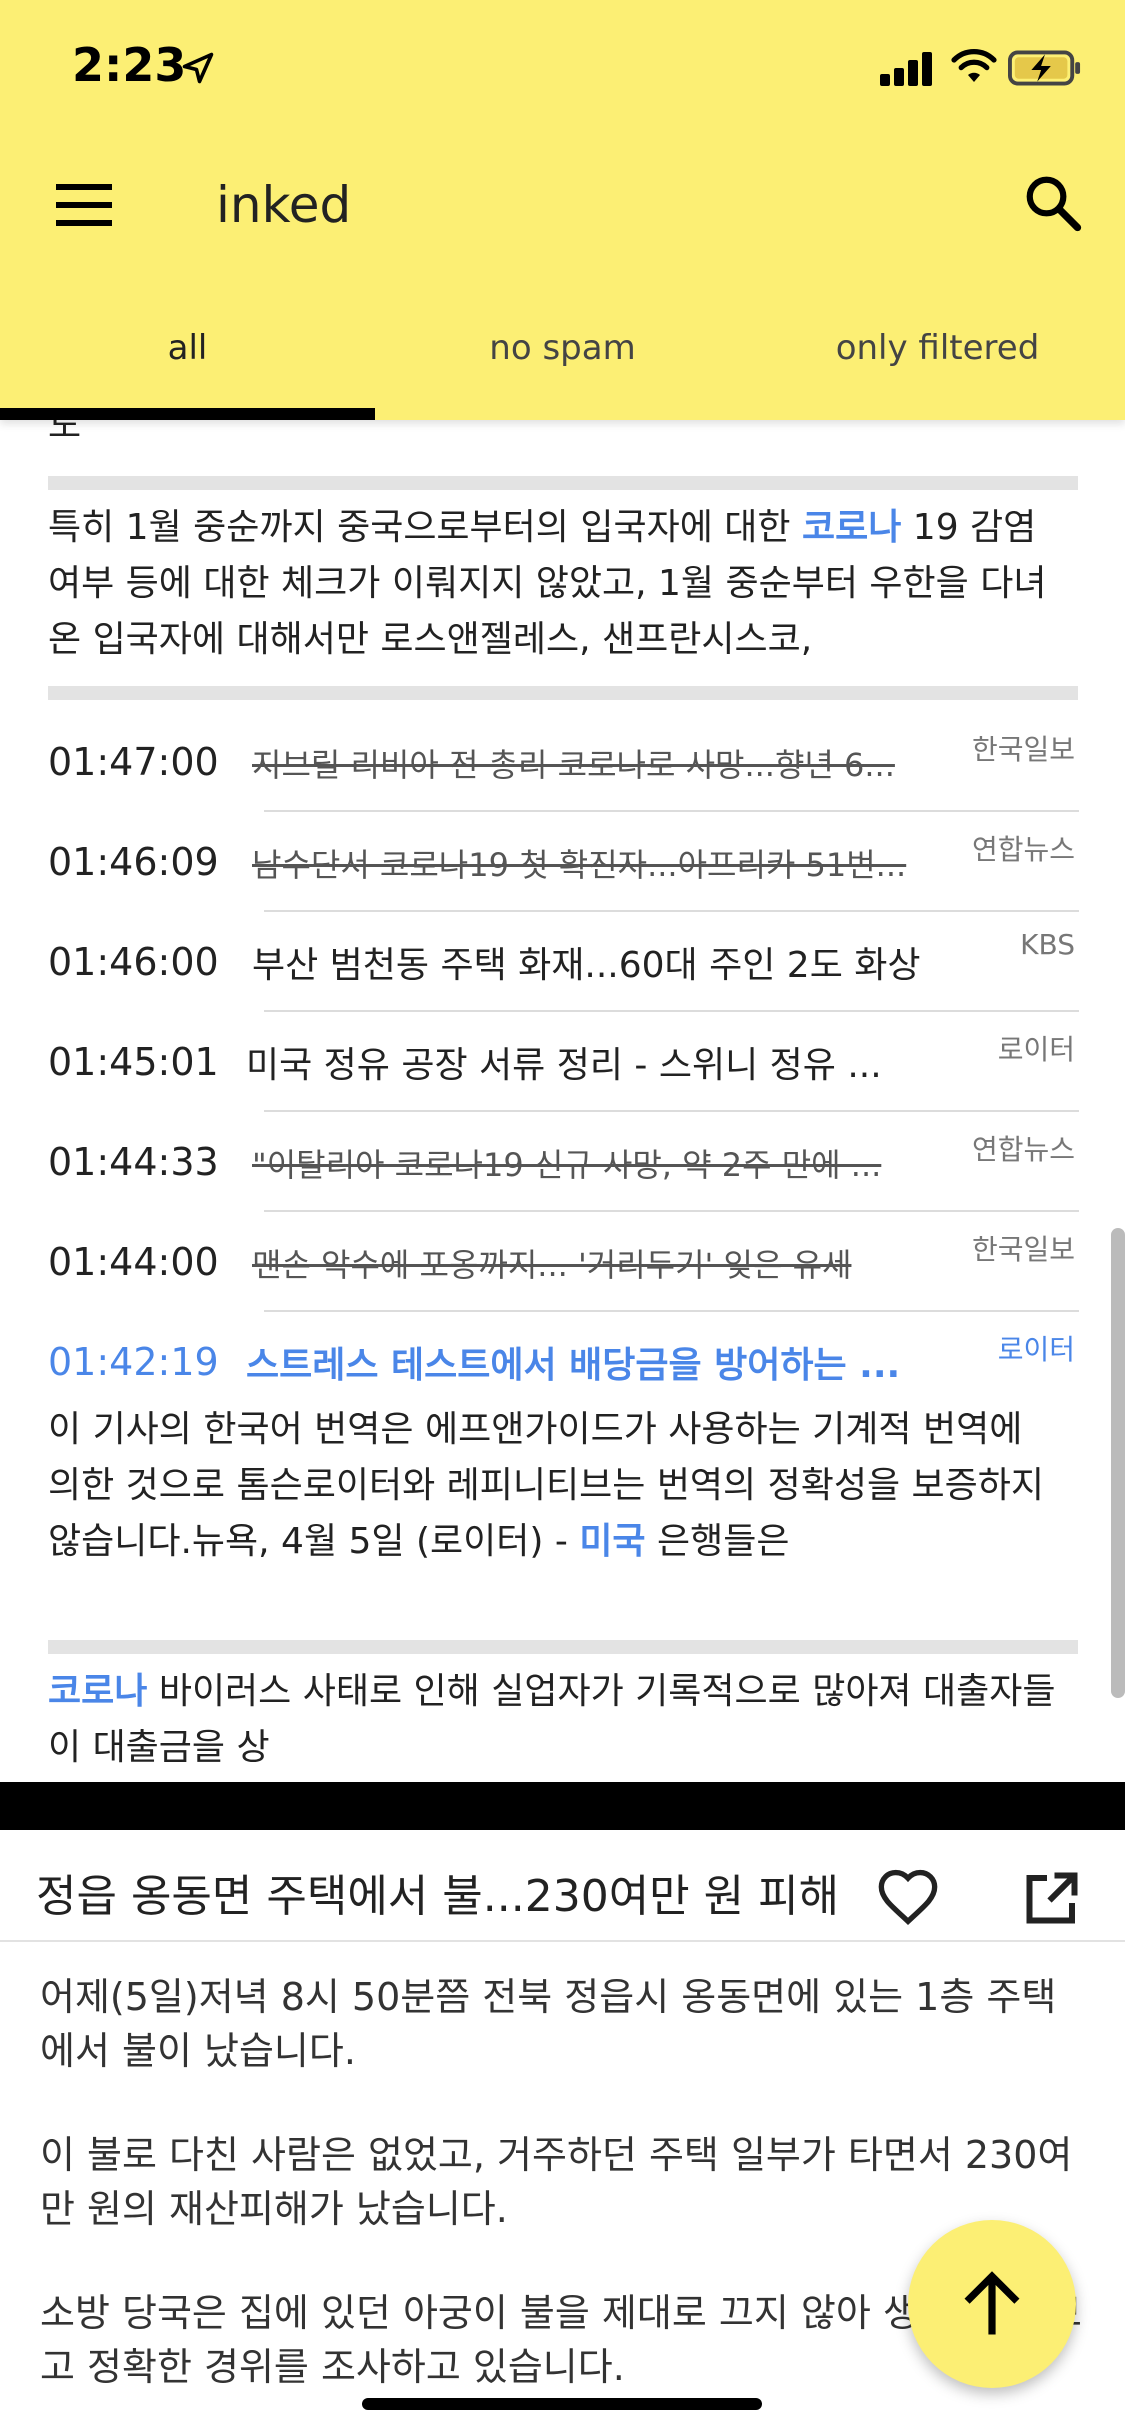 This screenshot has height=2436, width=1125. I want to click on row-time: 01:44:00, so click(133, 1262).